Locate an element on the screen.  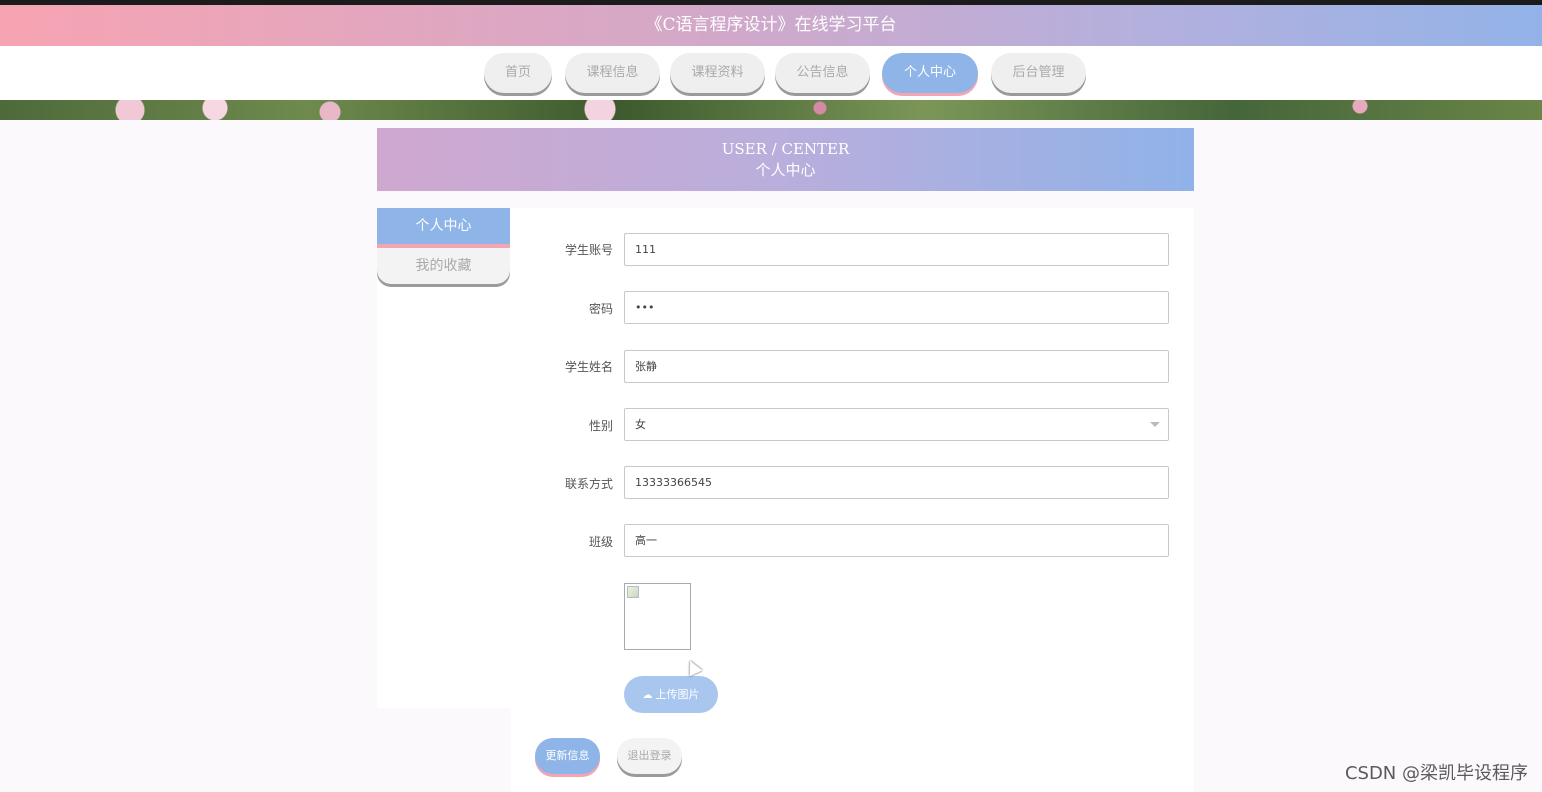
student-name-input: 张静 is located at coordinates (896, 366).